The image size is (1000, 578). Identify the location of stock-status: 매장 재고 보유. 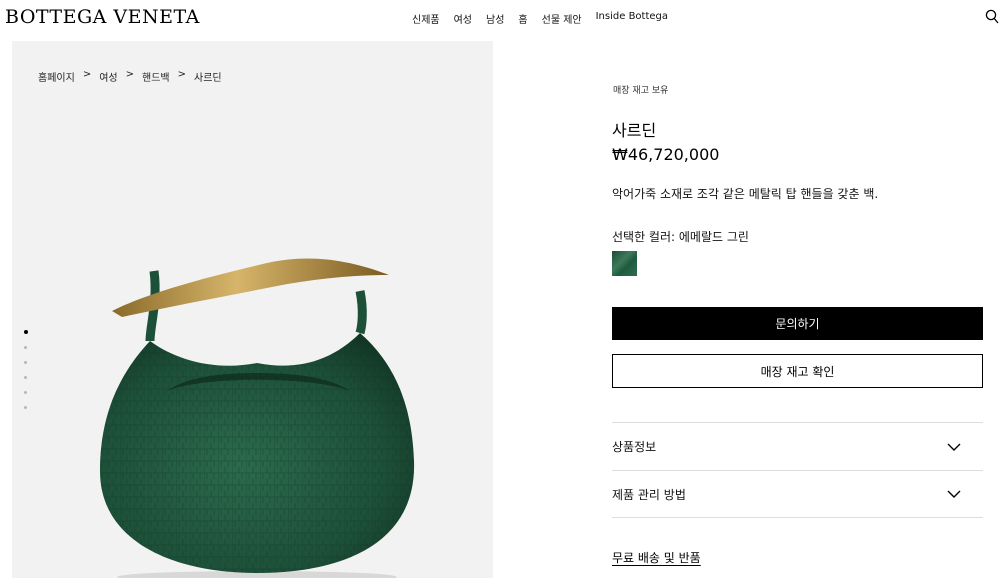
(641, 91).